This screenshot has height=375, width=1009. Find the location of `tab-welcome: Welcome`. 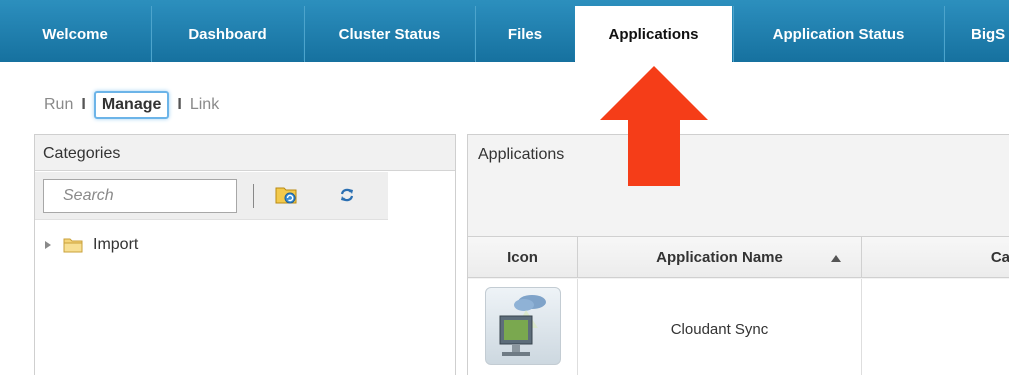

tab-welcome: Welcome is located at coordinates (75, 34).